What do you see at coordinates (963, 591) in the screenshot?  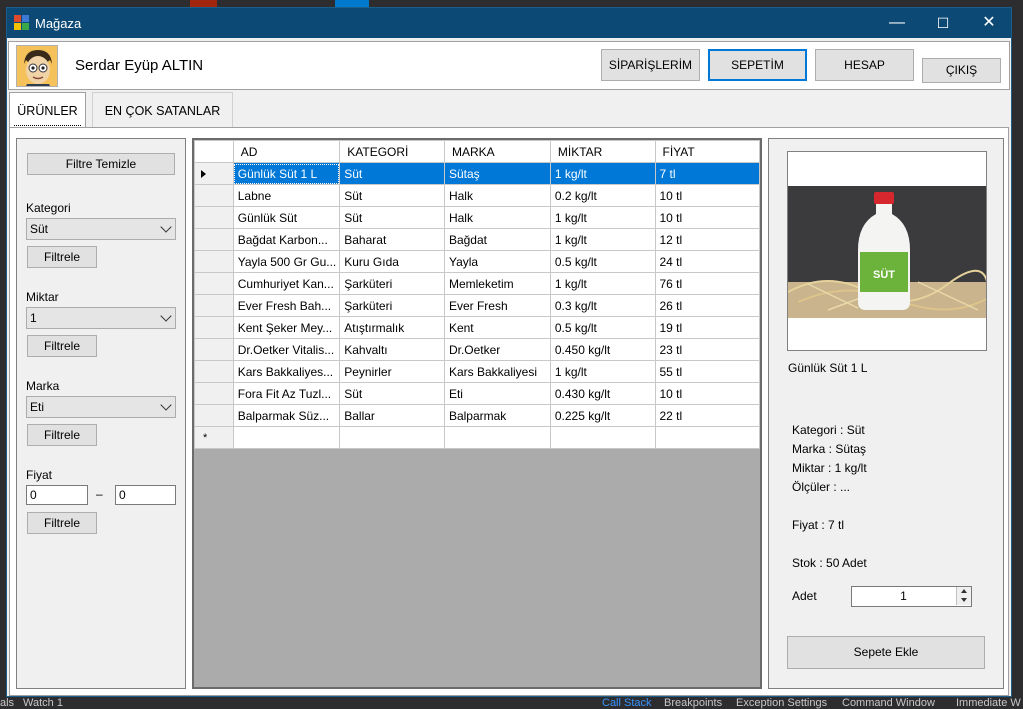 I see `chevron-up-icon` at bounding box center [963, 591].